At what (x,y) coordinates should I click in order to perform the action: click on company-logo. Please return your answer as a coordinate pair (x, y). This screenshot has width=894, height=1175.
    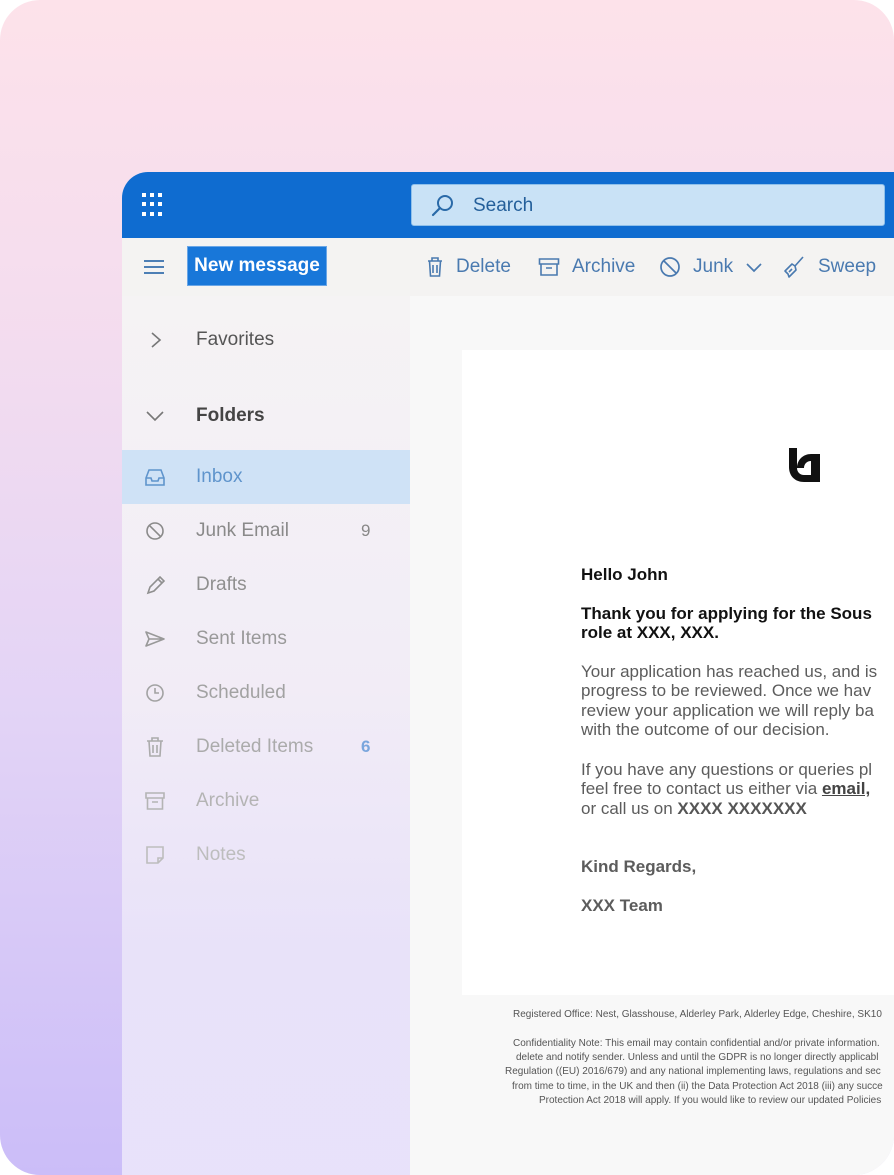
    Looking at the image, I should click on (804, 465).